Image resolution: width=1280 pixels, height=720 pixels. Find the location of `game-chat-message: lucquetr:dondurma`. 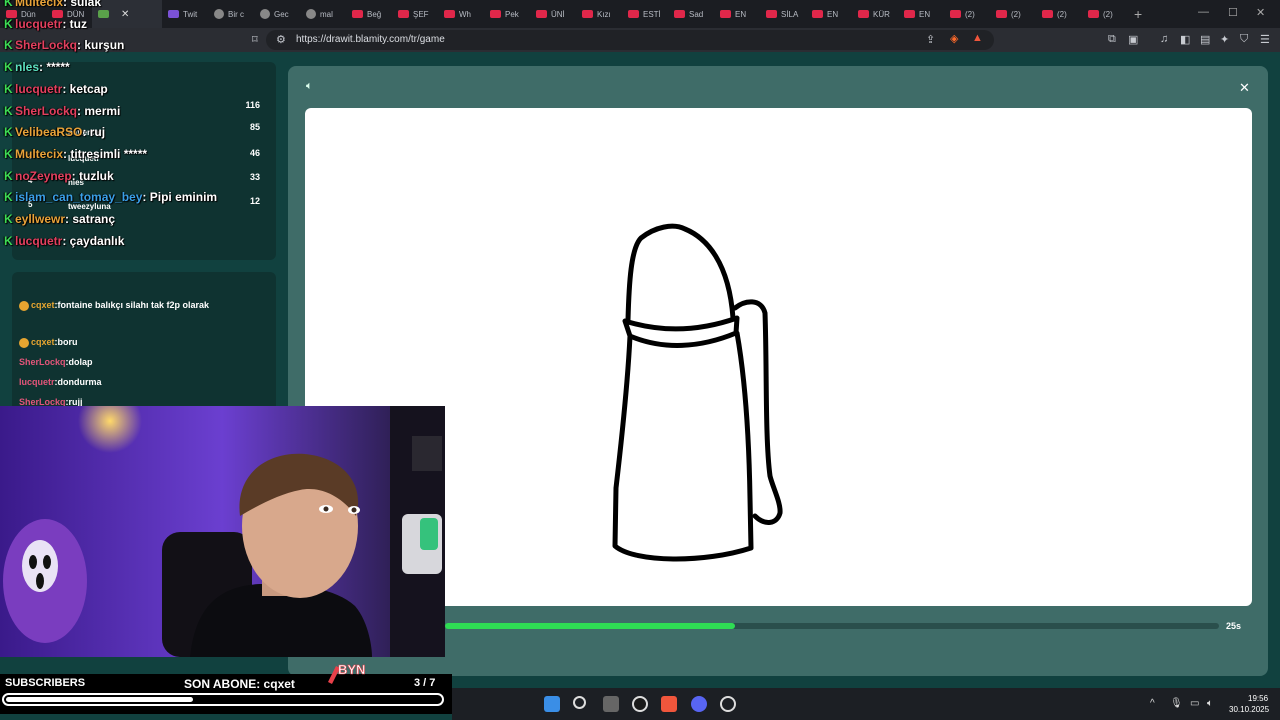

game-chat-message: lucquetr:dondurma is located at coordinates (136, 382).